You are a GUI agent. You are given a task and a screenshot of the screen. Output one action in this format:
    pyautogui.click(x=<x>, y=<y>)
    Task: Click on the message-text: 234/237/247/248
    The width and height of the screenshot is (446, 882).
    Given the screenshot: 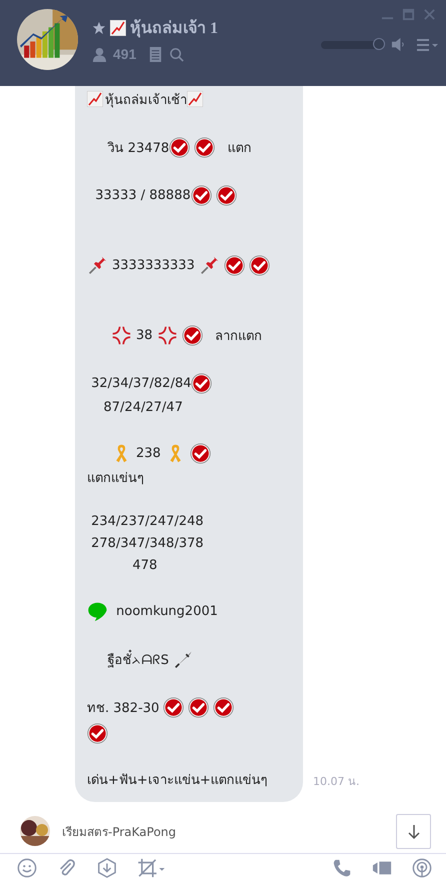 What is the action you would take?
    pyautogui.click(x=147, y=521)
    